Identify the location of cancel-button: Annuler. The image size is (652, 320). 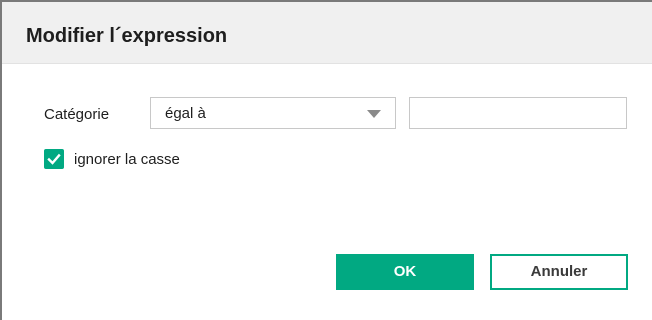
(559, 272).